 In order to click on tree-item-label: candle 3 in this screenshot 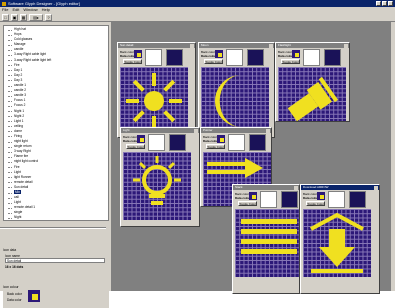, I will do `click(20, 95)`.